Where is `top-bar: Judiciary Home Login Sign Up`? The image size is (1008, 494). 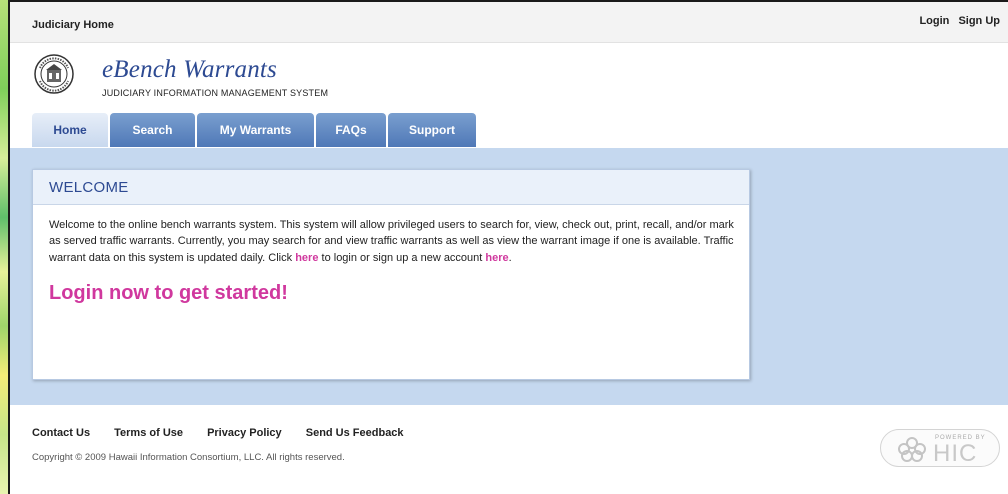
top-bar: Judiciary Home Login Sign Up is located at coordinates (509, 22).